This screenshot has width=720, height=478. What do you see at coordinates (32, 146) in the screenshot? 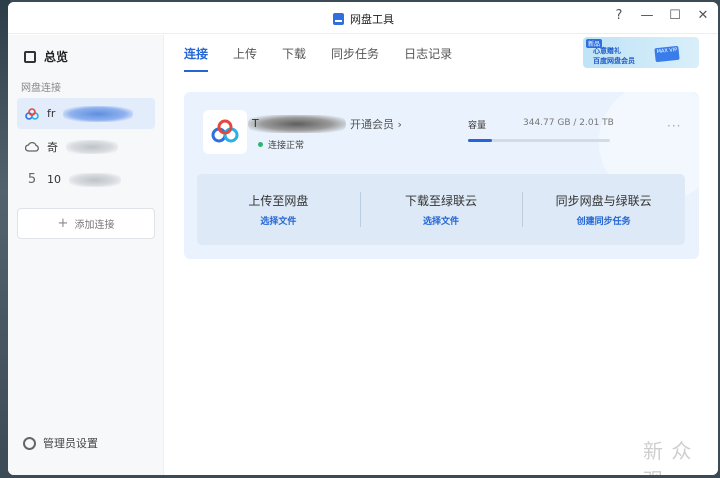
I see `cloud-icon` at bounding box center [32, 146].